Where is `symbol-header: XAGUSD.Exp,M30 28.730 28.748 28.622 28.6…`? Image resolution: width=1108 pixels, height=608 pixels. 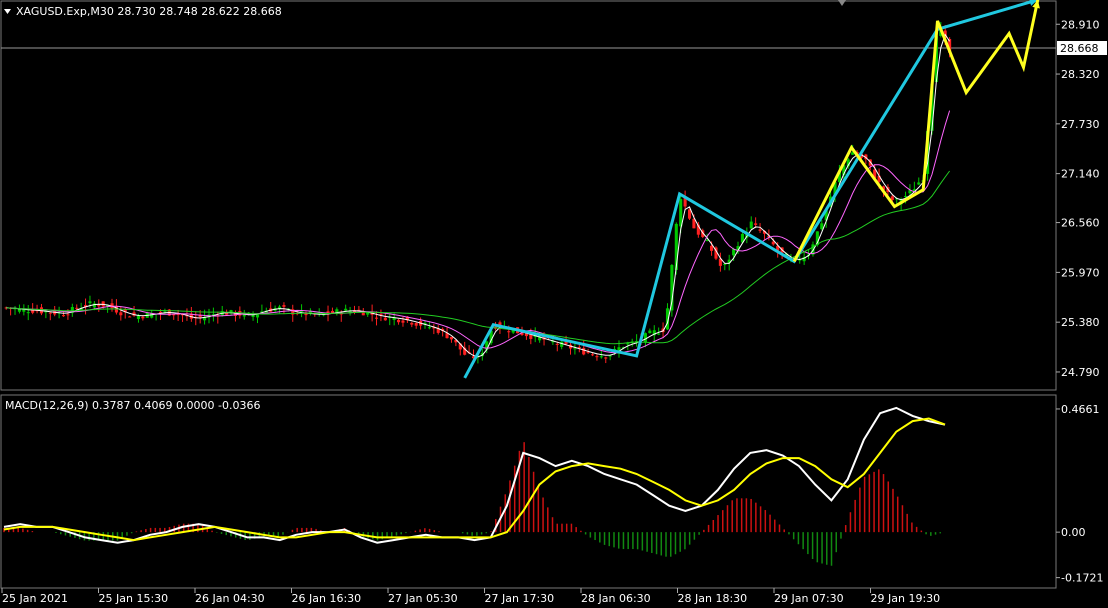 symbol-header: XAGUSD.Exp,M30 28.730 28.748 28.622 28.6… is located at coordinates (149, 11).